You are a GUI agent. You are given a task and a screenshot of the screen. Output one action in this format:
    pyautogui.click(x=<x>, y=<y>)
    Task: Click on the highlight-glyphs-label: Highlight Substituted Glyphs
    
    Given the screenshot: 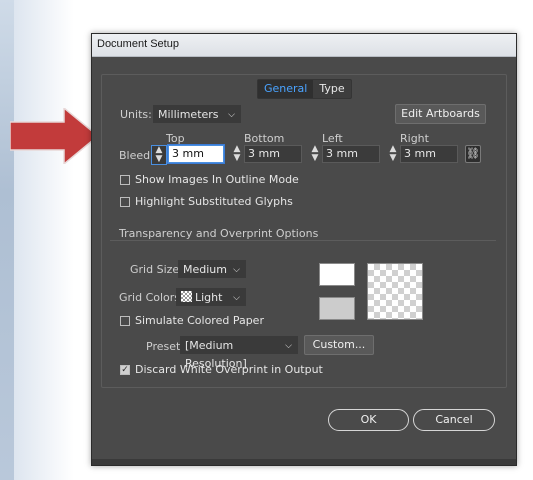 What is the action you would take?
    pyautogui.click(x=214, y=201)
    